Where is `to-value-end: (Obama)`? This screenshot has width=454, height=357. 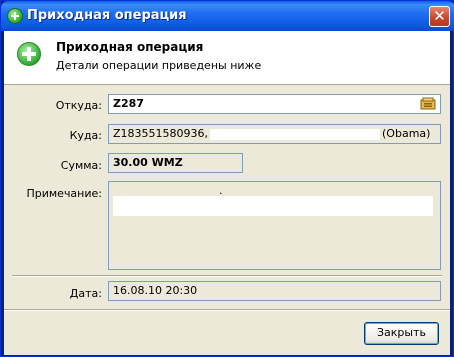 to-value-end: (Obama) is located at coordinates (406, 133).